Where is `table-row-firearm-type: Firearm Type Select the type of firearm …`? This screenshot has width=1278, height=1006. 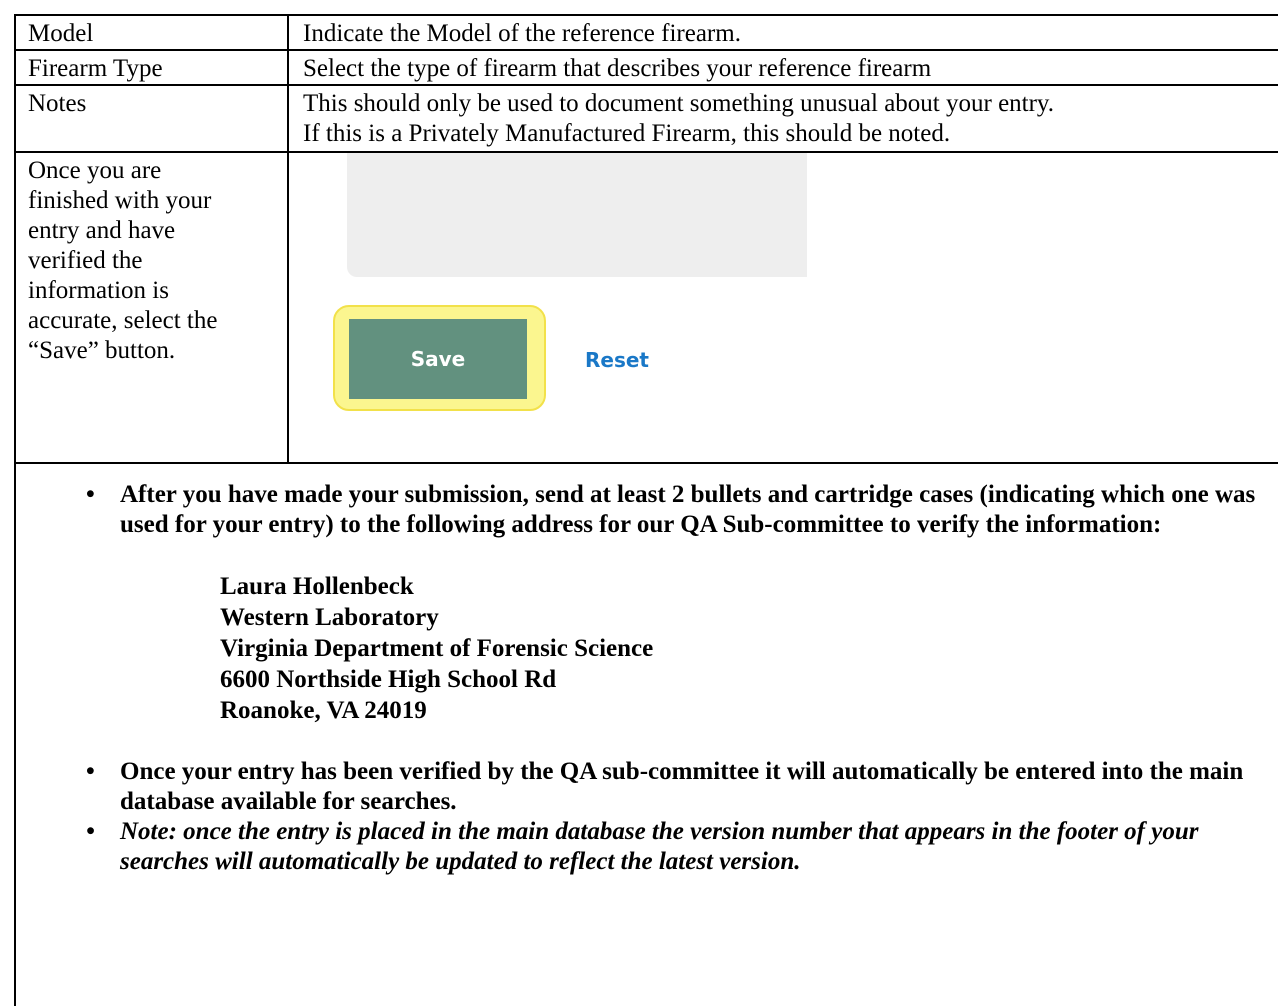
table-row-firearm-type: Firearm Type Select the type of firearm … is located at coordinates (646, 67).